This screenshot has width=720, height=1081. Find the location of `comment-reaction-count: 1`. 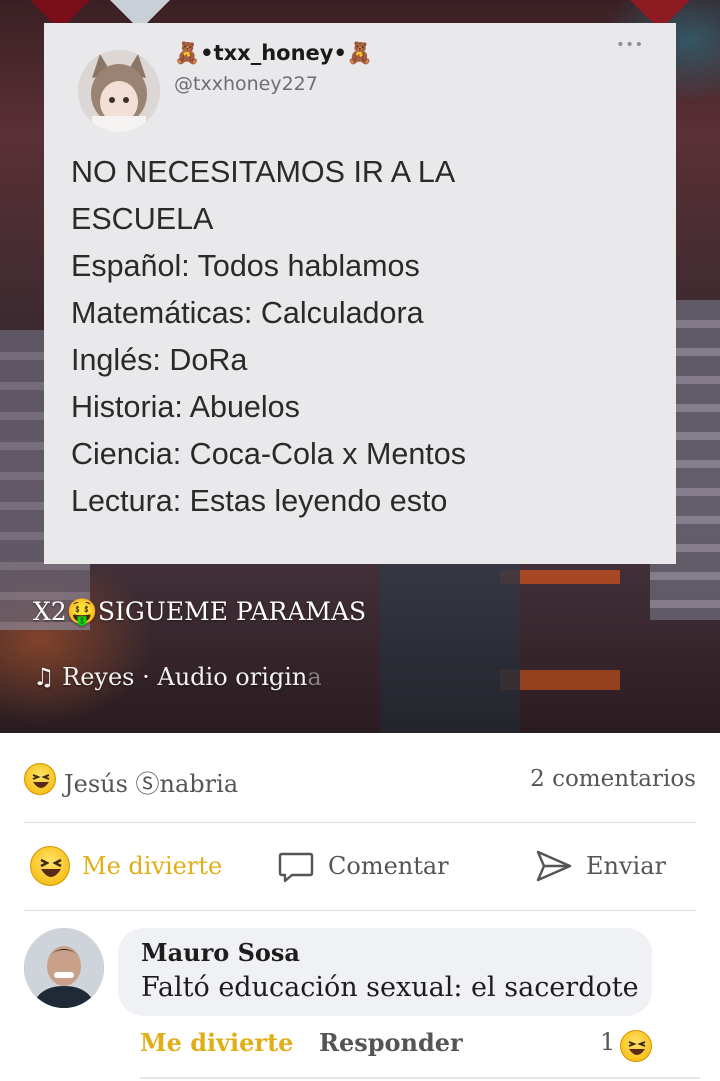

comment-reaction-count: 1 is located at coordinates (608, 1042).